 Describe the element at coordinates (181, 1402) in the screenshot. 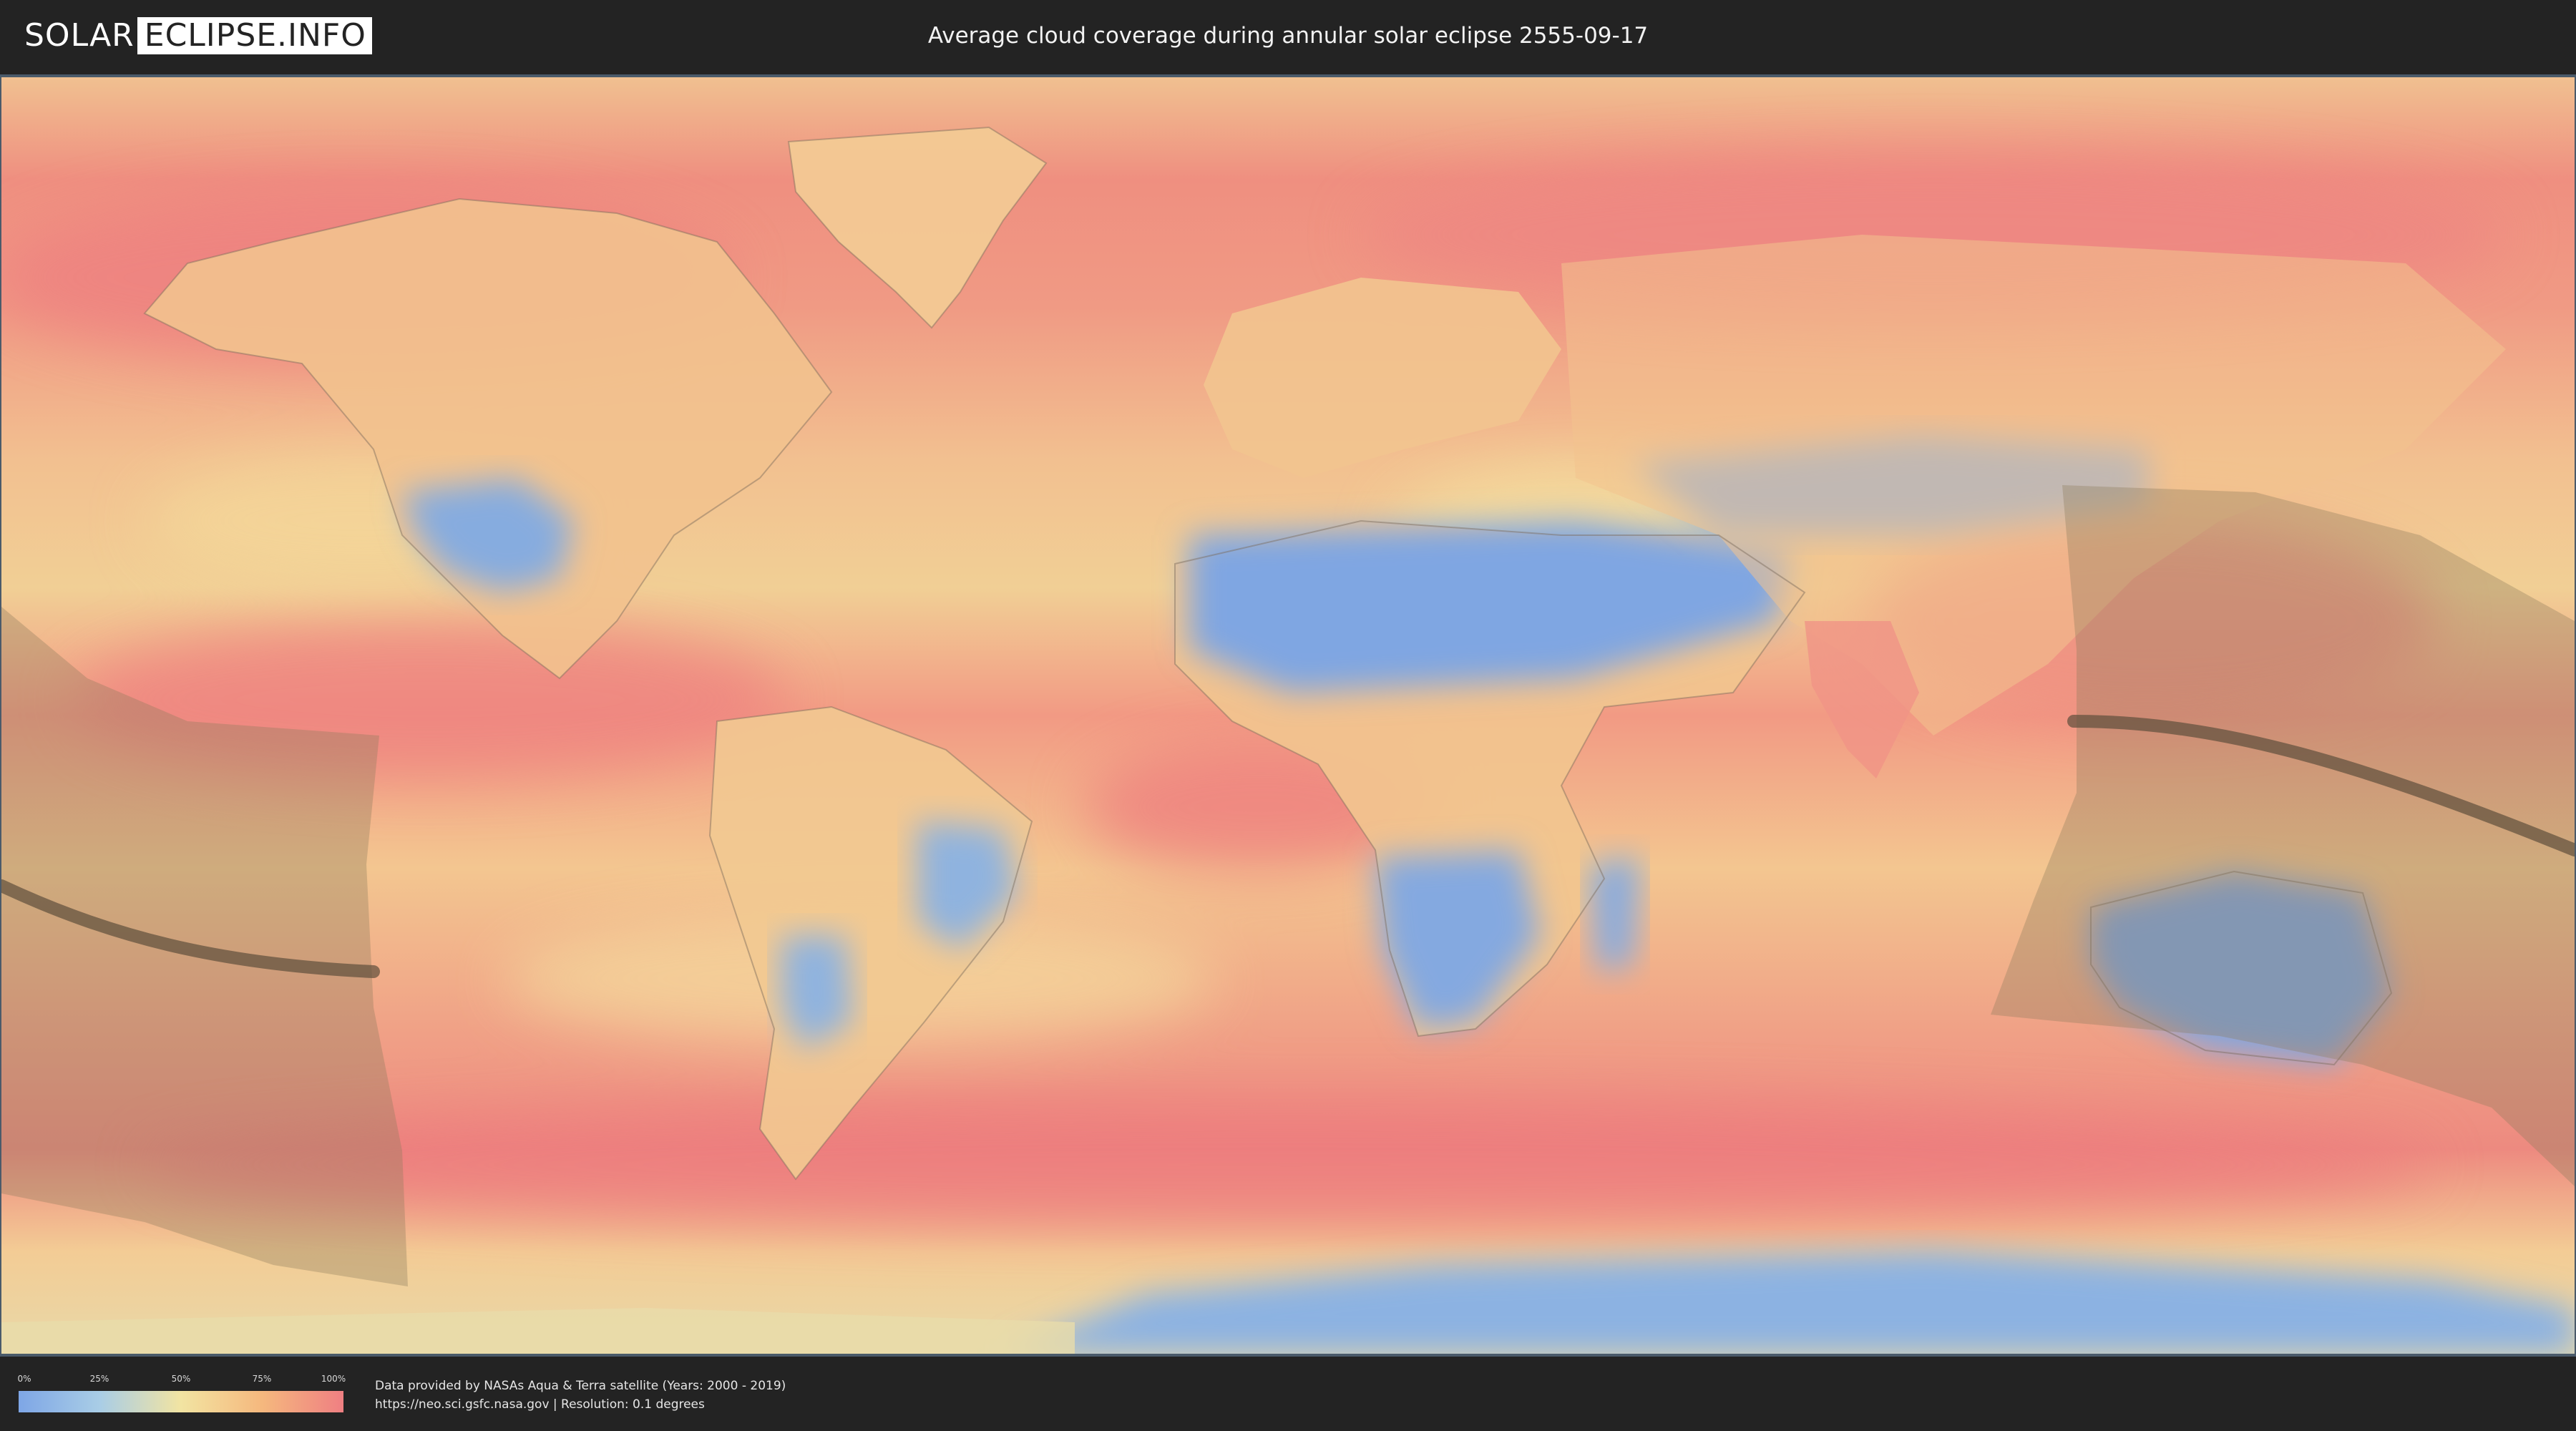

I see `legend-color-bar` at that location.